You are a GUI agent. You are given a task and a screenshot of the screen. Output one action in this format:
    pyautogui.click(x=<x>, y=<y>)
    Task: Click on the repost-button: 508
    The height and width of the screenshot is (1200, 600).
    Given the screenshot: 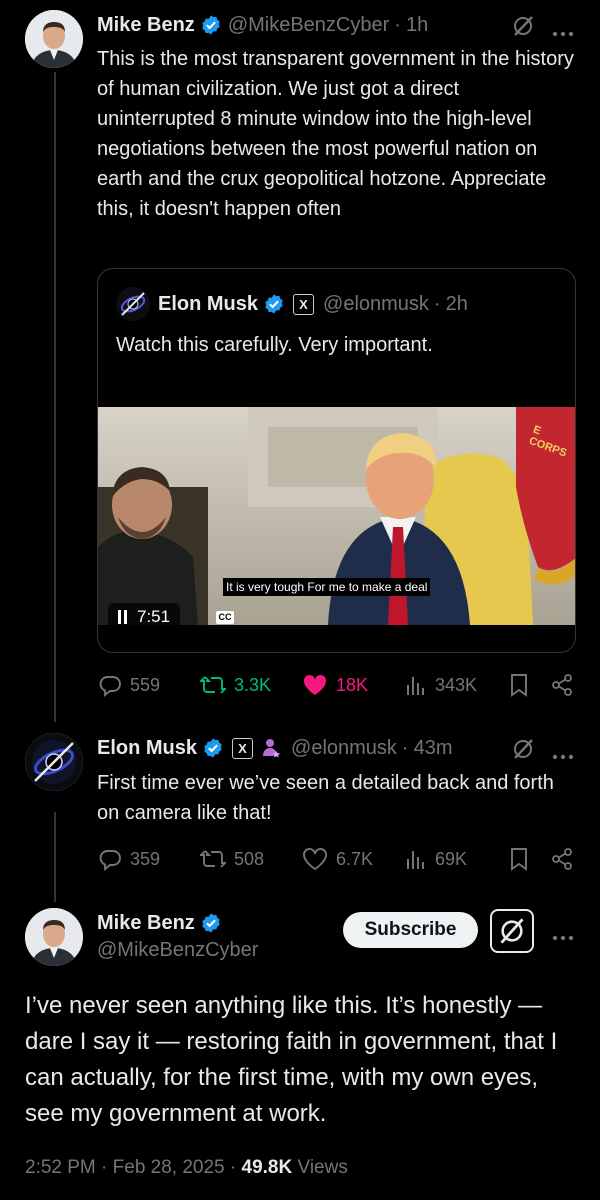 What is the action you would take?
    pyautogui.click(x=232, y=859)
    